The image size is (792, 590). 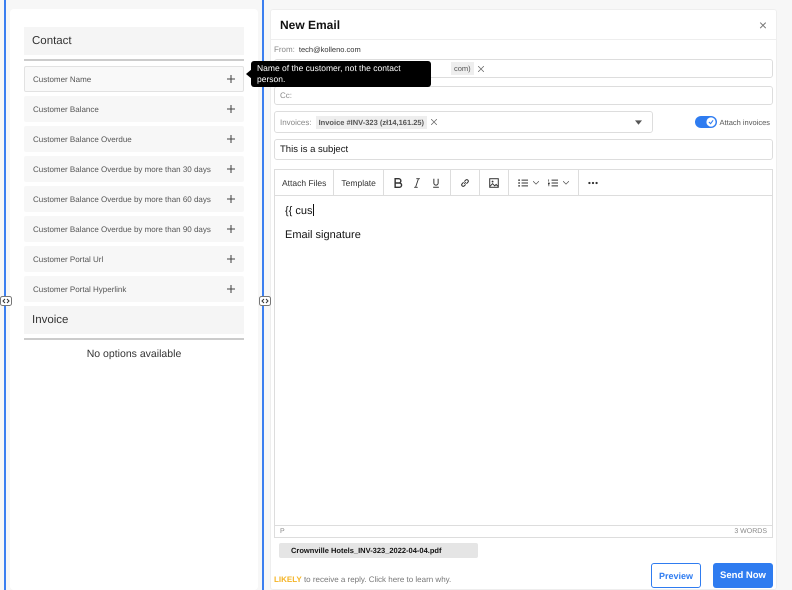 I want to click on likelihood-label: LIKELY, so click(x=288, y=579).